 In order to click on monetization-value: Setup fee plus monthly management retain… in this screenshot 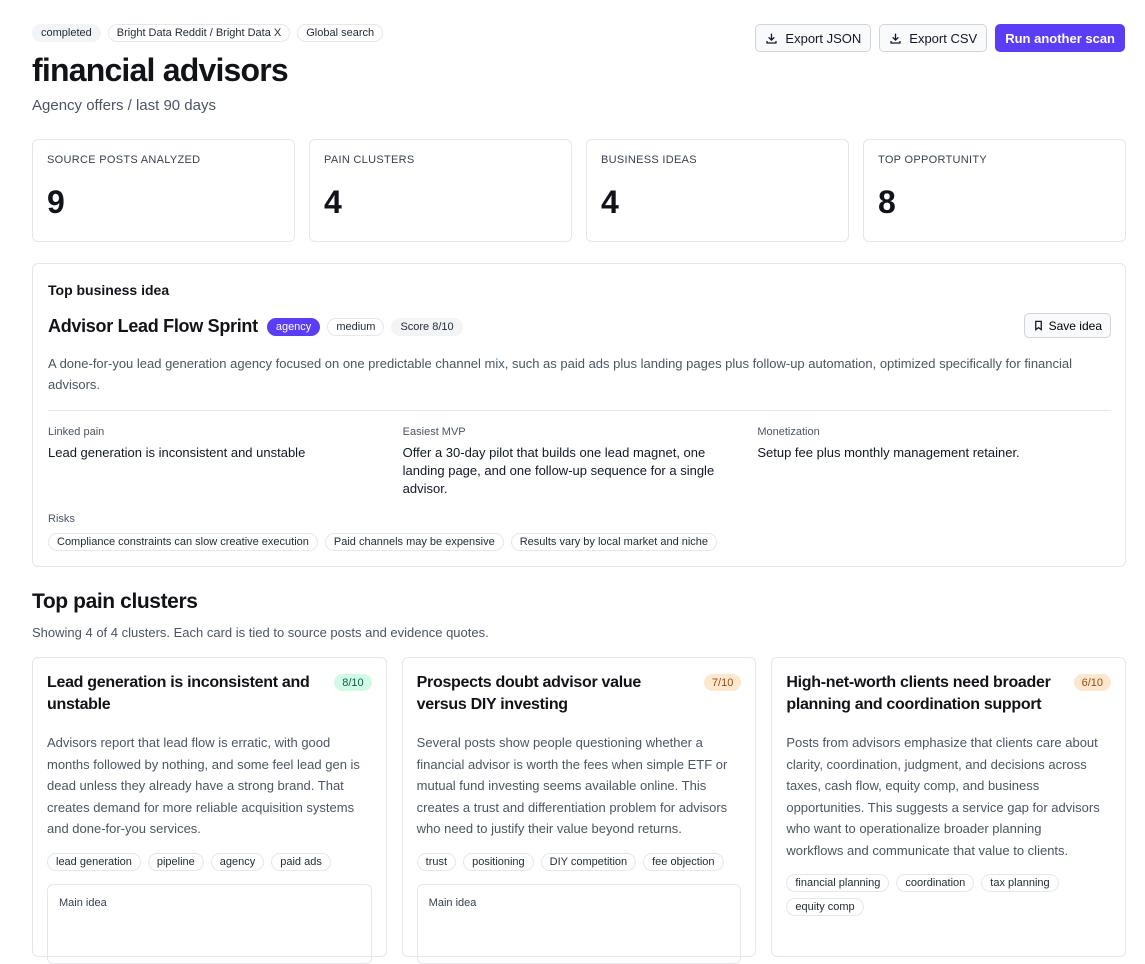, I will do `click(888, 452)`.